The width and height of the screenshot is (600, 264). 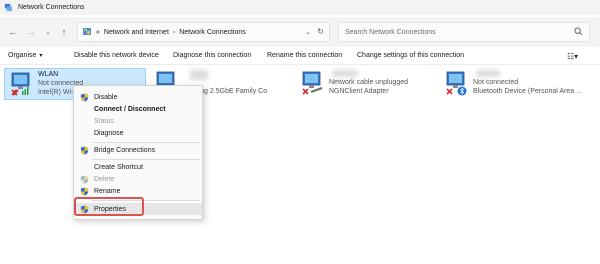 I want to click on menu-item-create-shortcut: Create Shortcut, so click(x=138, y=167).